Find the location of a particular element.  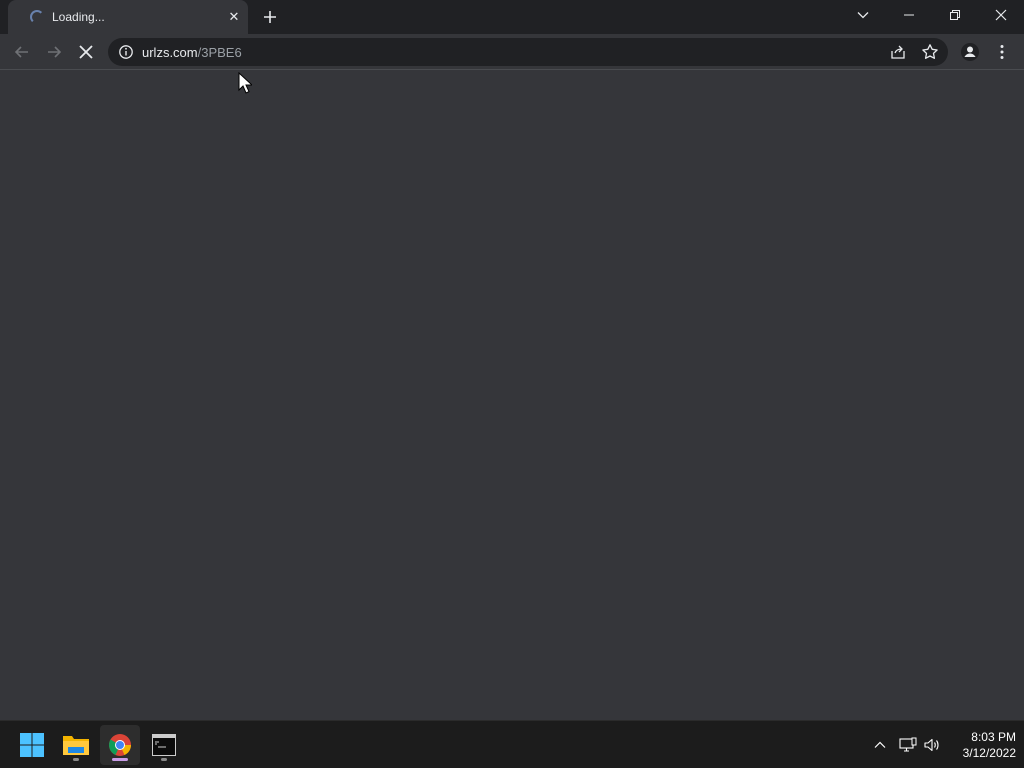

network-button is located at coordinates (908, 745).